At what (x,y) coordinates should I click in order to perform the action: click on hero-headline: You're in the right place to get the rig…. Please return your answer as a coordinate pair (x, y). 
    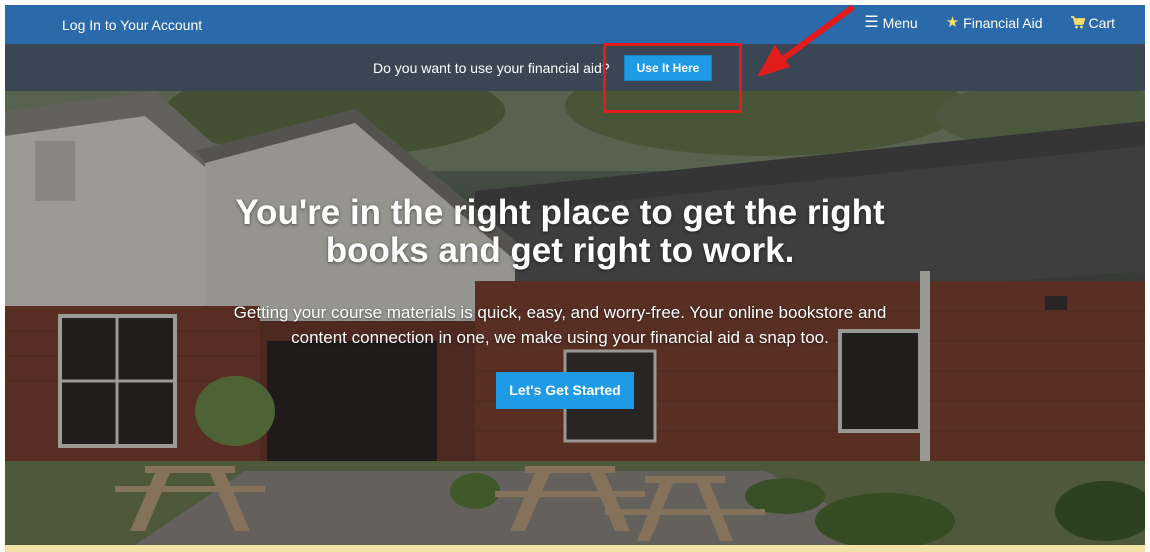
    Looking at the image, I should click on (560, 231).